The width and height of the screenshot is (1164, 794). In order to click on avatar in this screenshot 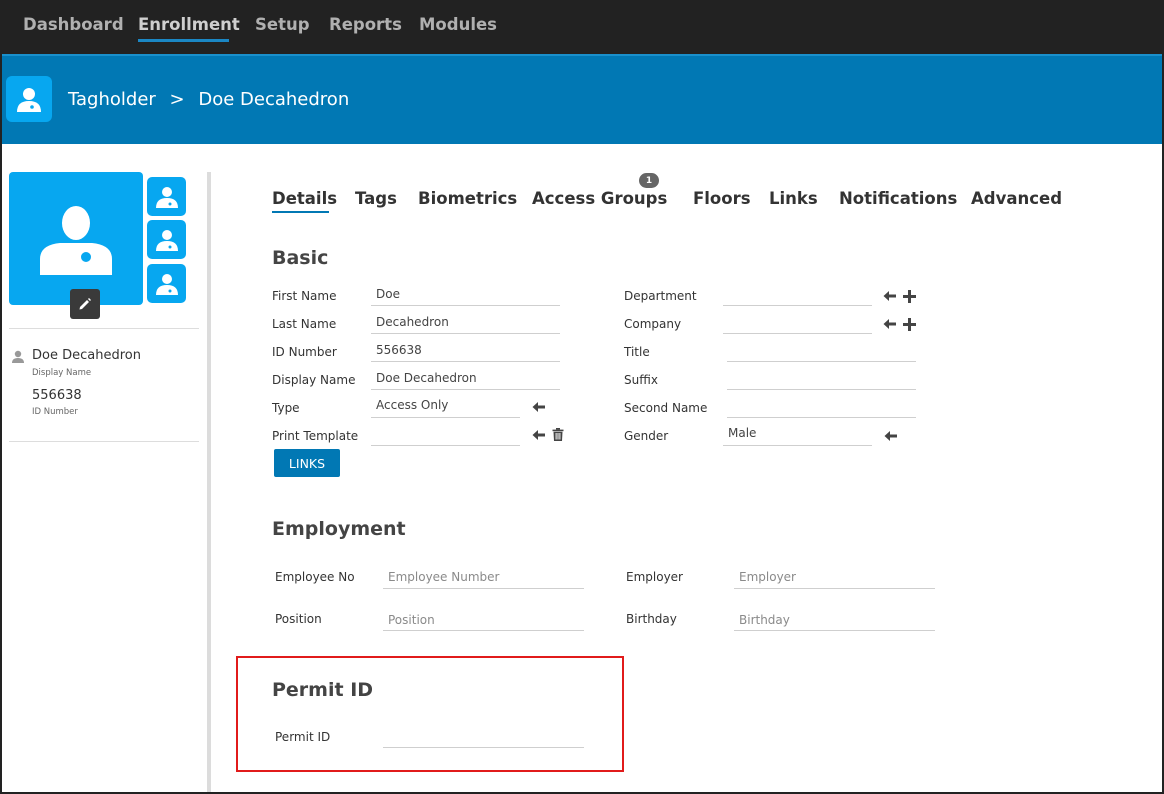, I will do `click(76, 238)`.